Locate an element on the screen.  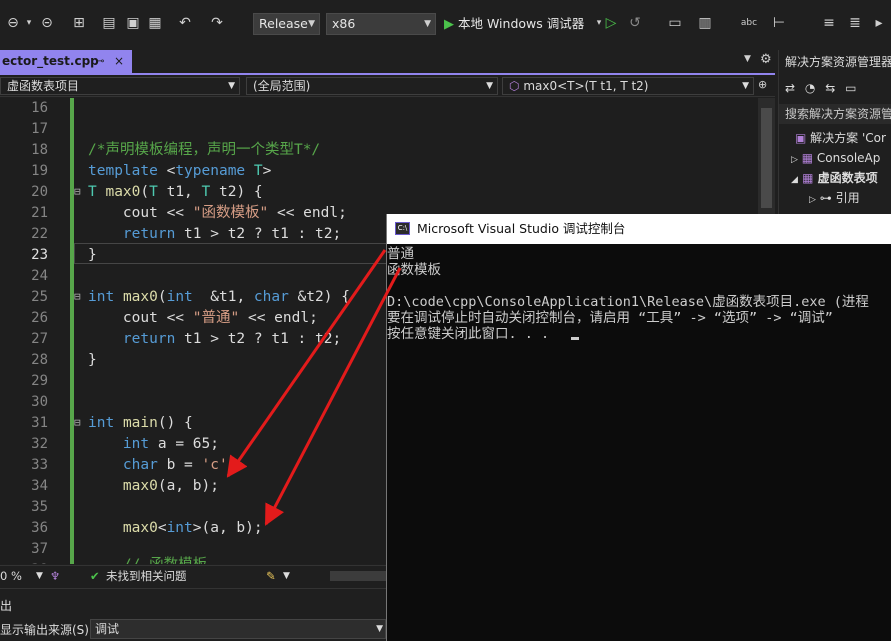
code-line: int max0(int &t1, char &t2) { is located at coordinates (219, 297).